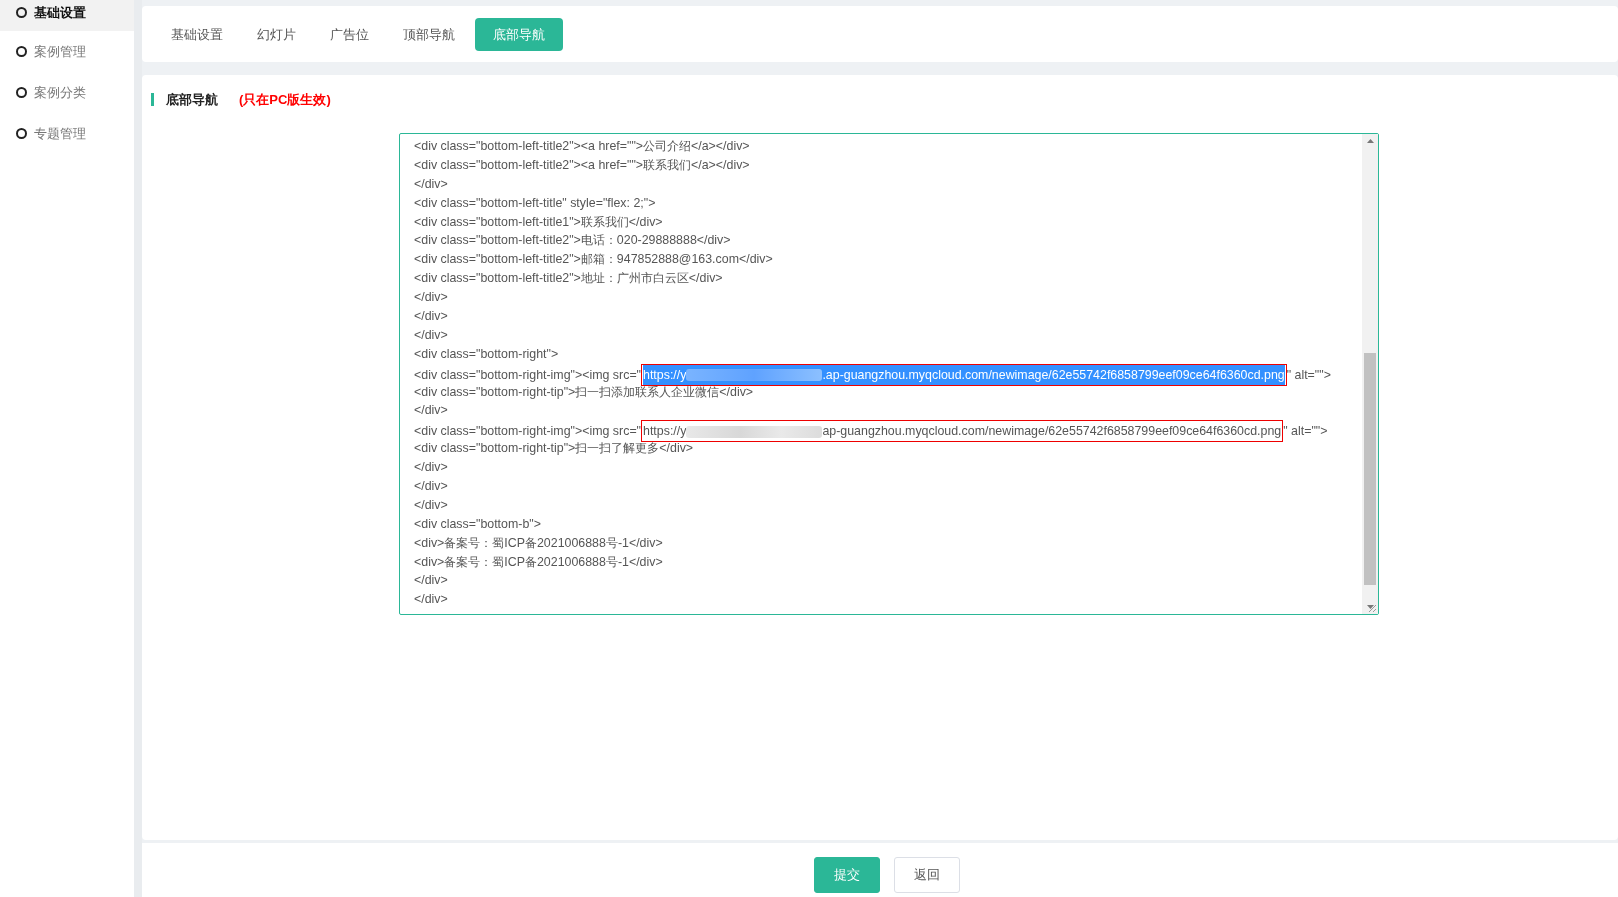 The image size is (1618, 897). Describe the element at coordinates (539, 222) in the screenshot. I see `code-line: <div class="bottom-left-title1">联系我们</div>` at that location.